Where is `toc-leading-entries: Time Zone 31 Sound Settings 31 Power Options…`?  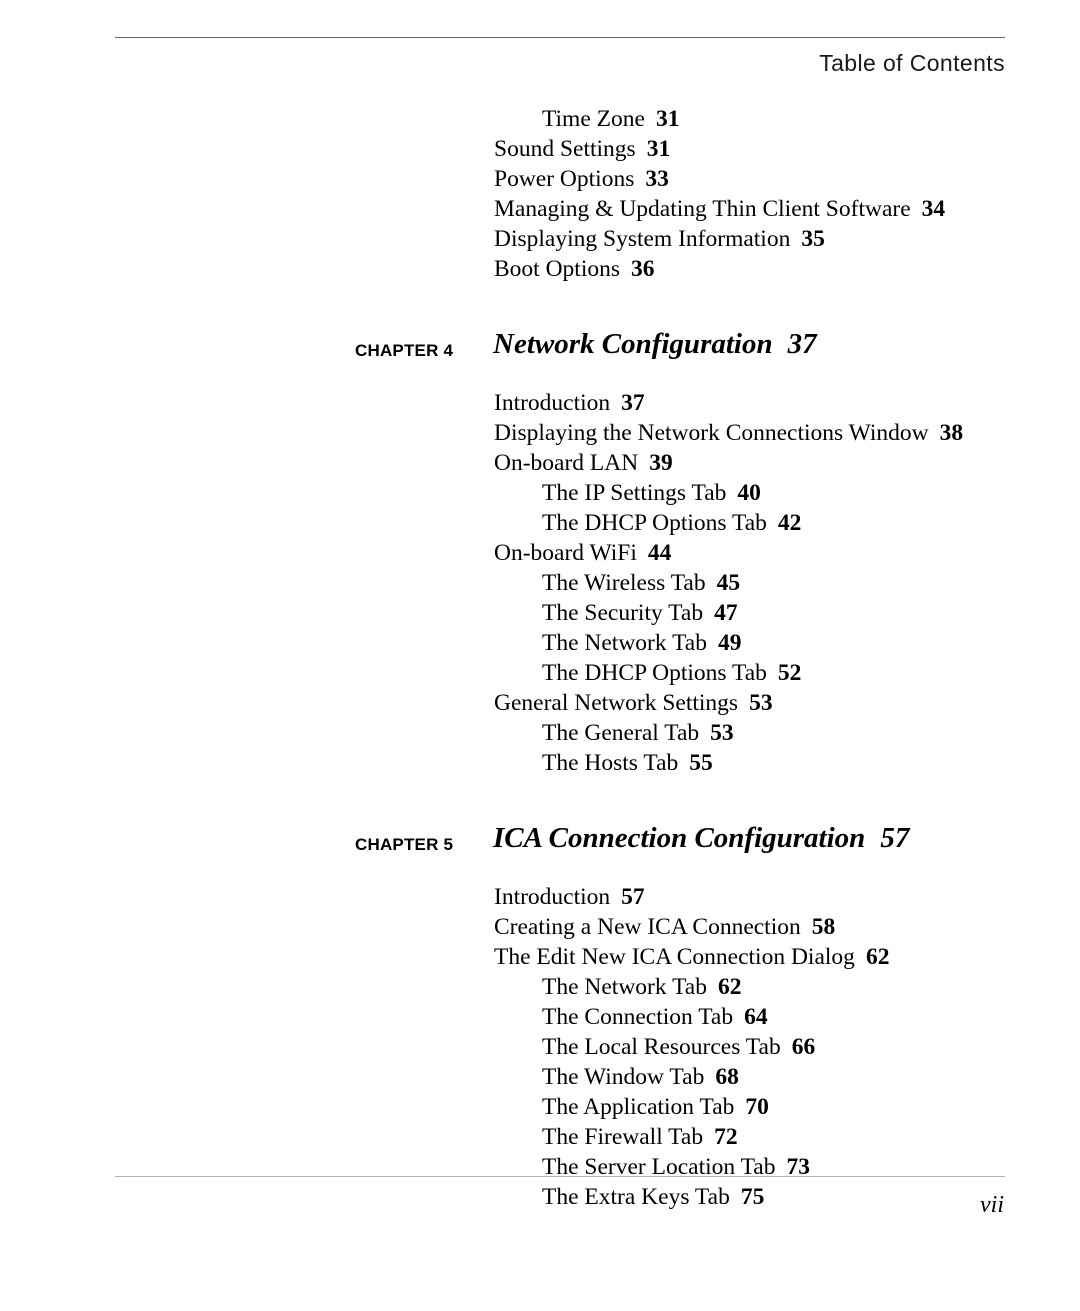
toc-leading-entries: Time Zone 31 Sound Settings 31 Power Options… is located at coordinates (540, 194).